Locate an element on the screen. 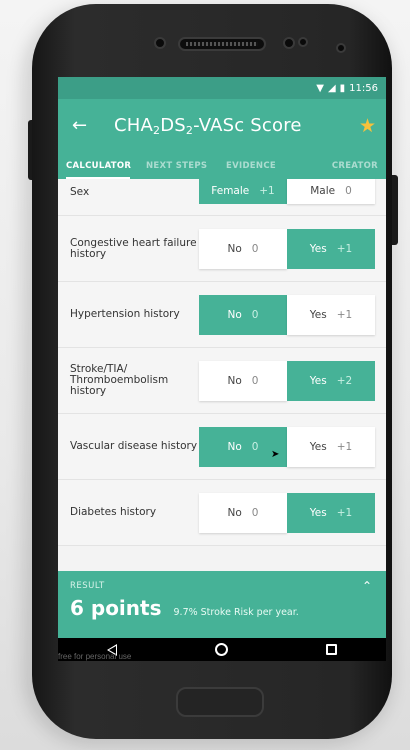 This screenshot has height=750, width=410. tab-evidence: EVIDENCE is located at coordinates (261, 165).